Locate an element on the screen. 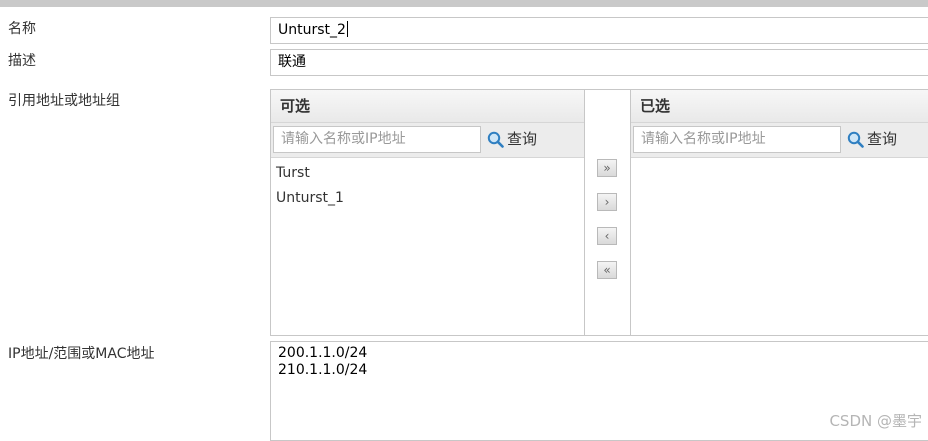  selected-search-button: 查询 is located at coordinates (872, 139).